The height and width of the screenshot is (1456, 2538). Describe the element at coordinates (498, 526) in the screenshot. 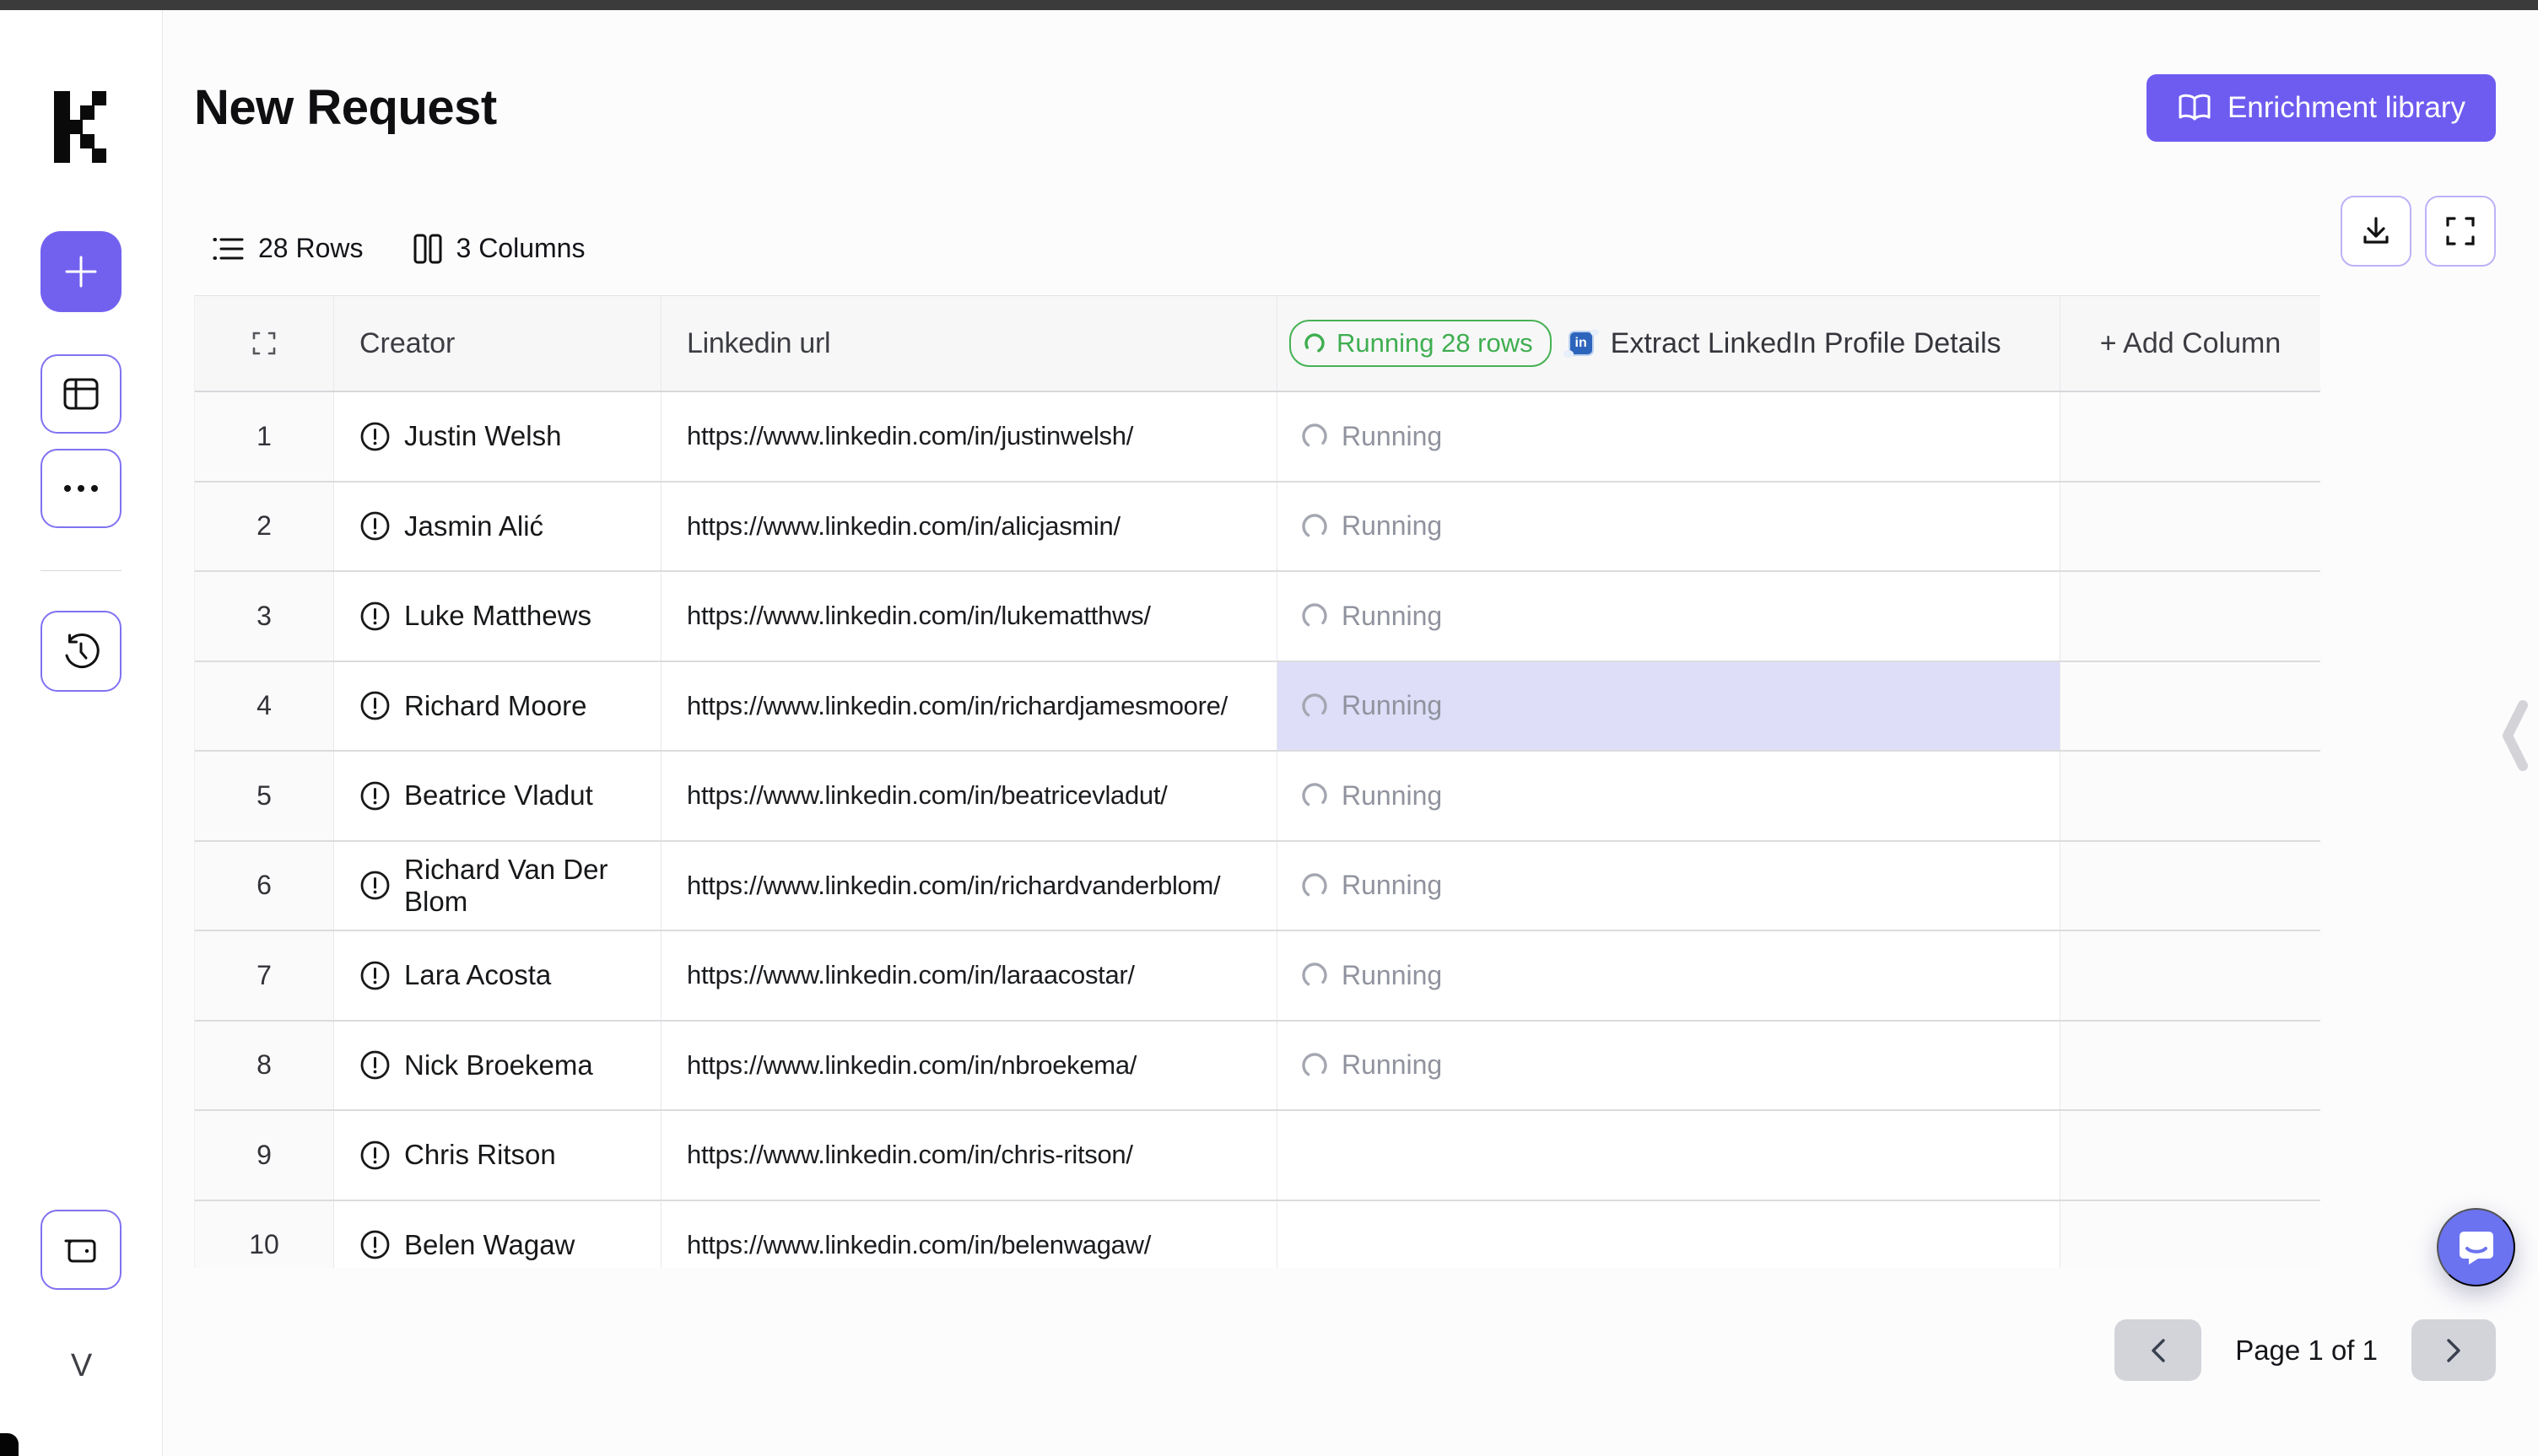

I see `creator-cell: Jasmin Alić` at that location.